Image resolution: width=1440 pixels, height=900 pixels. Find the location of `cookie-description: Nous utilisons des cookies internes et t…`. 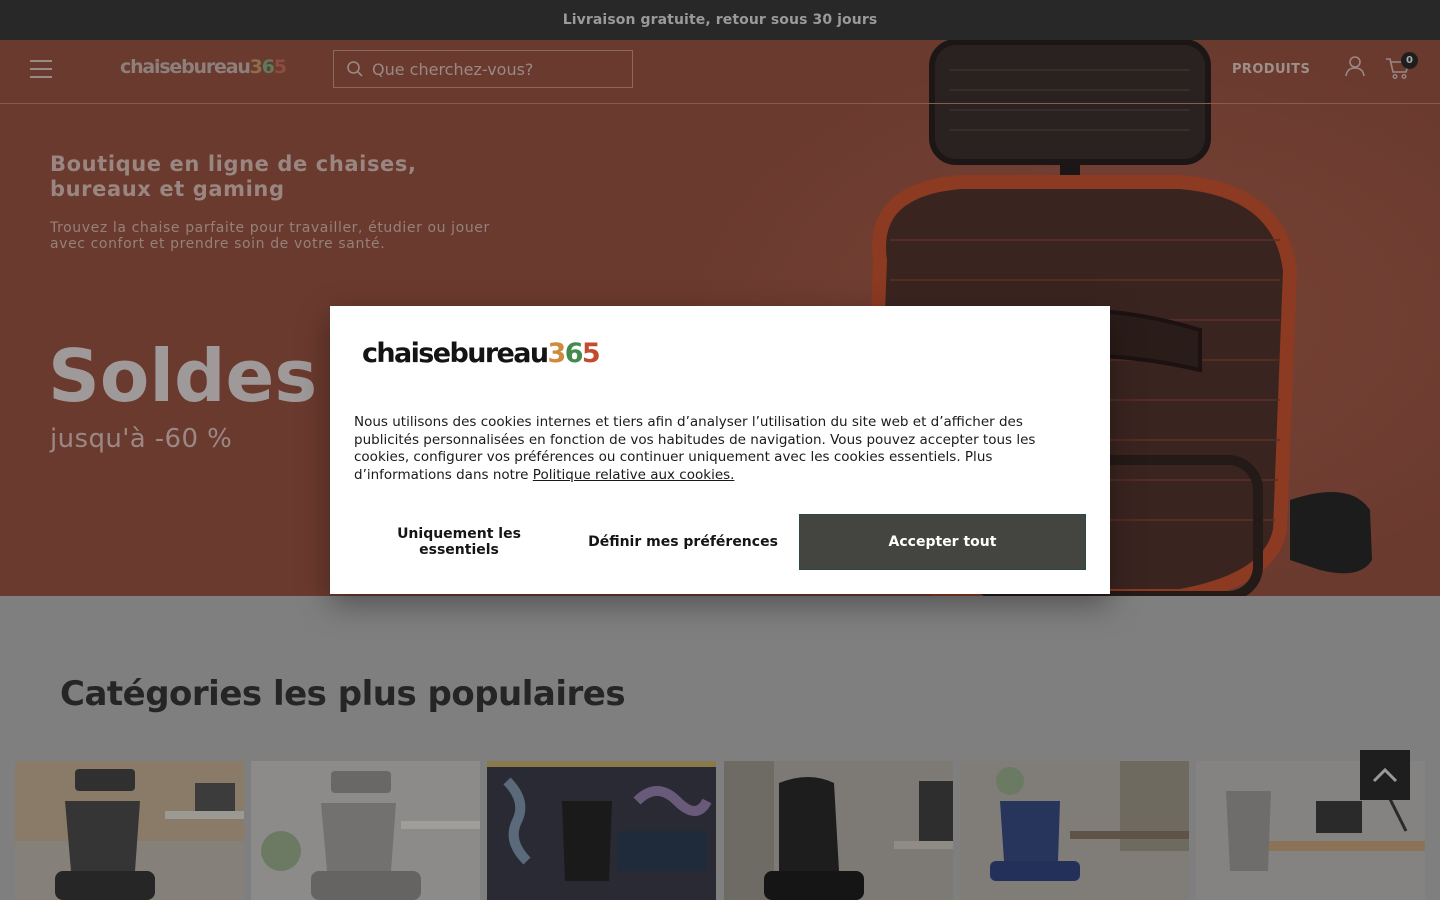

cookie-description: Nous utilisons des cookies internes et t… is located at coordinates (714, 449).